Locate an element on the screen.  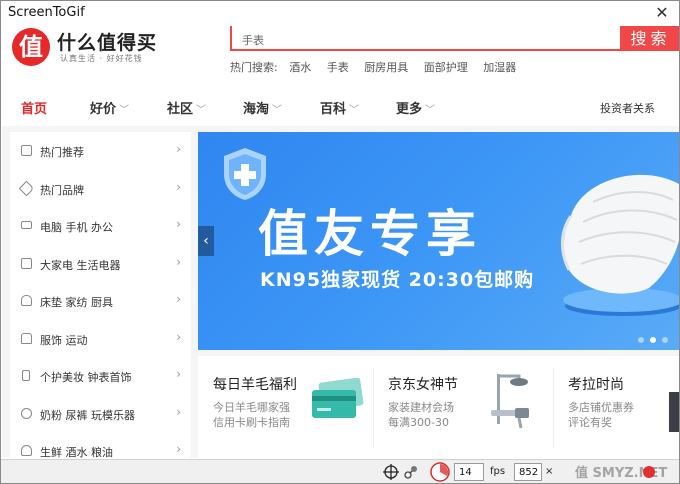
carousel-prev-button: ‹ is located at coordinates (206, 241).